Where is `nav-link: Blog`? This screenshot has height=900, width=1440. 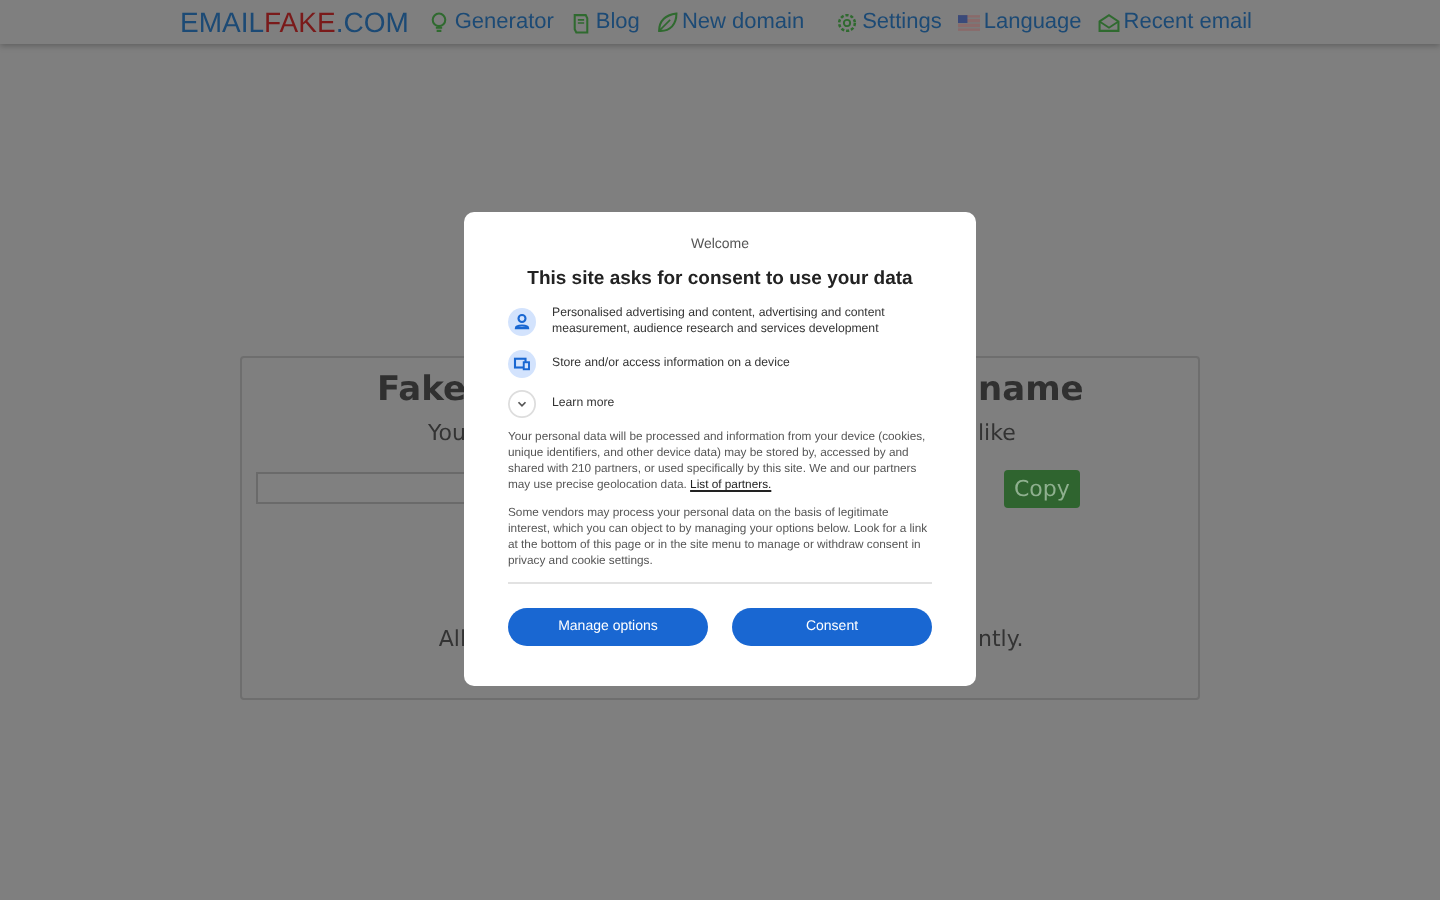 nav-link: Blog is located at coordinates (604, 22).